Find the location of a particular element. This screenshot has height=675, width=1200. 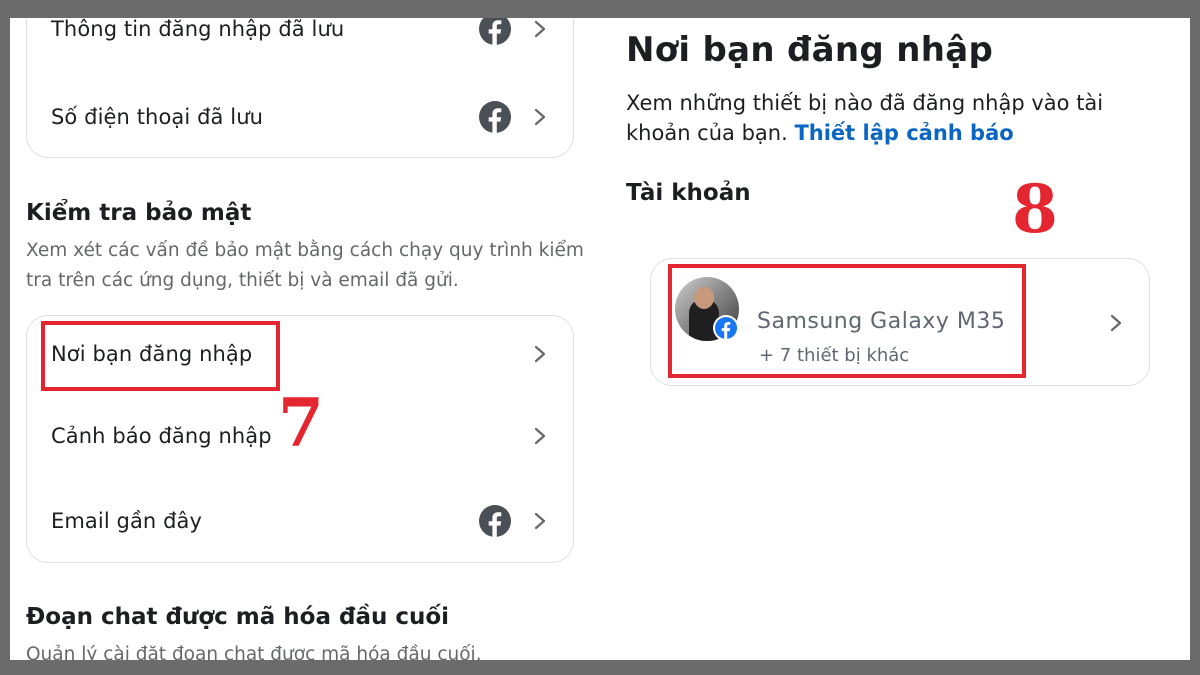

alert-setup-link: Thiết lập cảnh báo is located at coordinates (903, 133).